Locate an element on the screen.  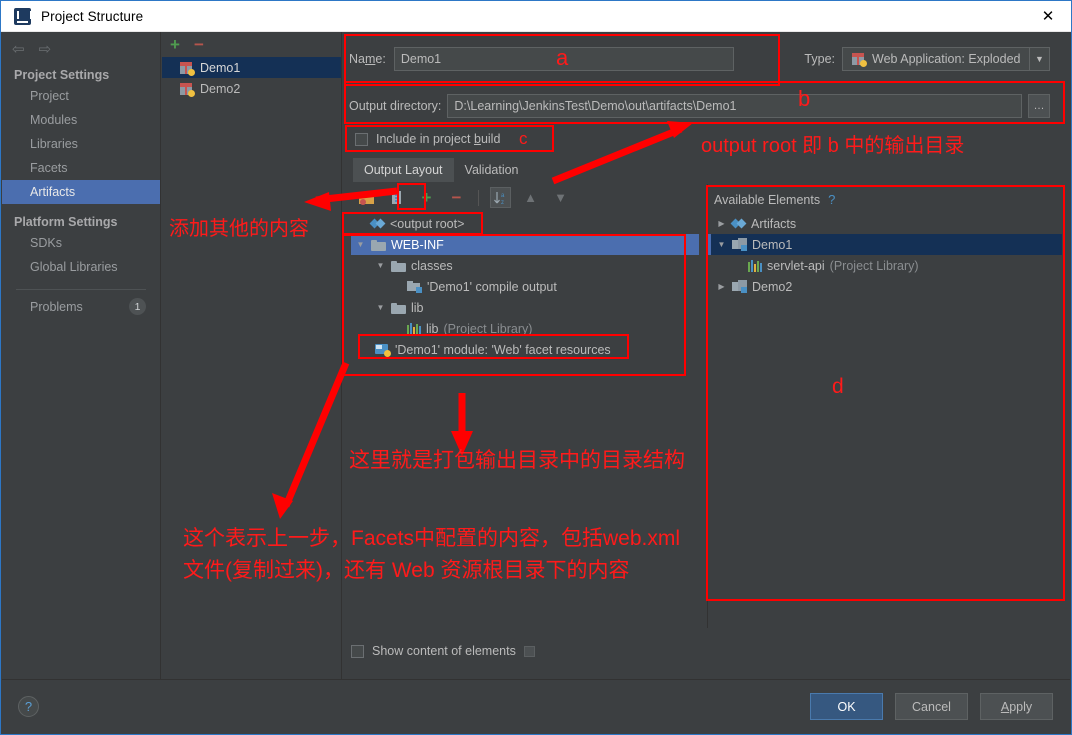
available-node-artifacts: ▶ Artifacts is located at coordinates (885, 223).